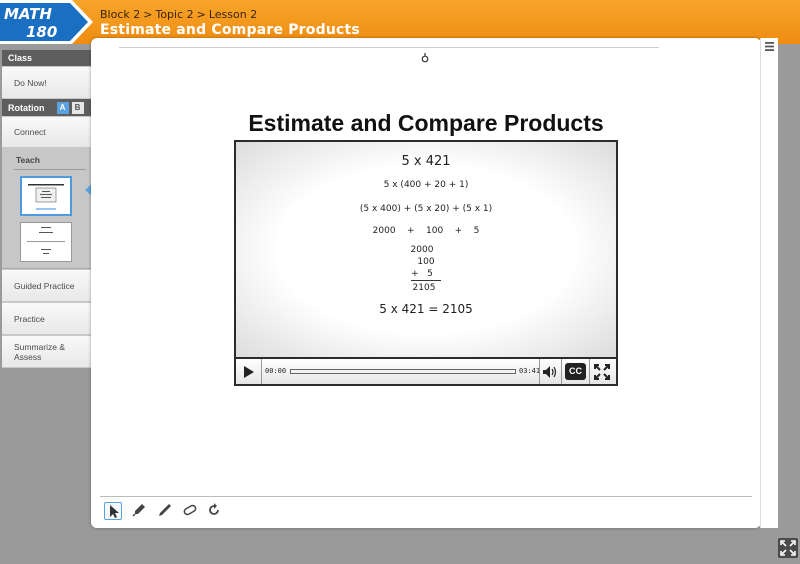 The width and height of the screenshot is (800, 564). I want to click on expand-view-button, so click(788, 548).